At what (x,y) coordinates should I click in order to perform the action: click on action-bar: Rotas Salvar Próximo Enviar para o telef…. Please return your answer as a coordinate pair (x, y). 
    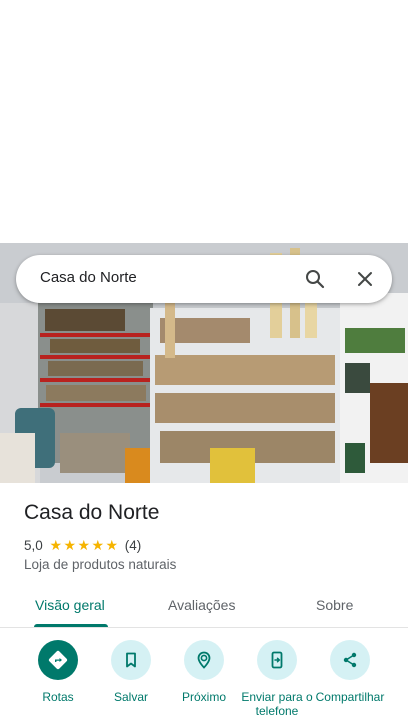
    Looking at the image, I should click on (204, 683).